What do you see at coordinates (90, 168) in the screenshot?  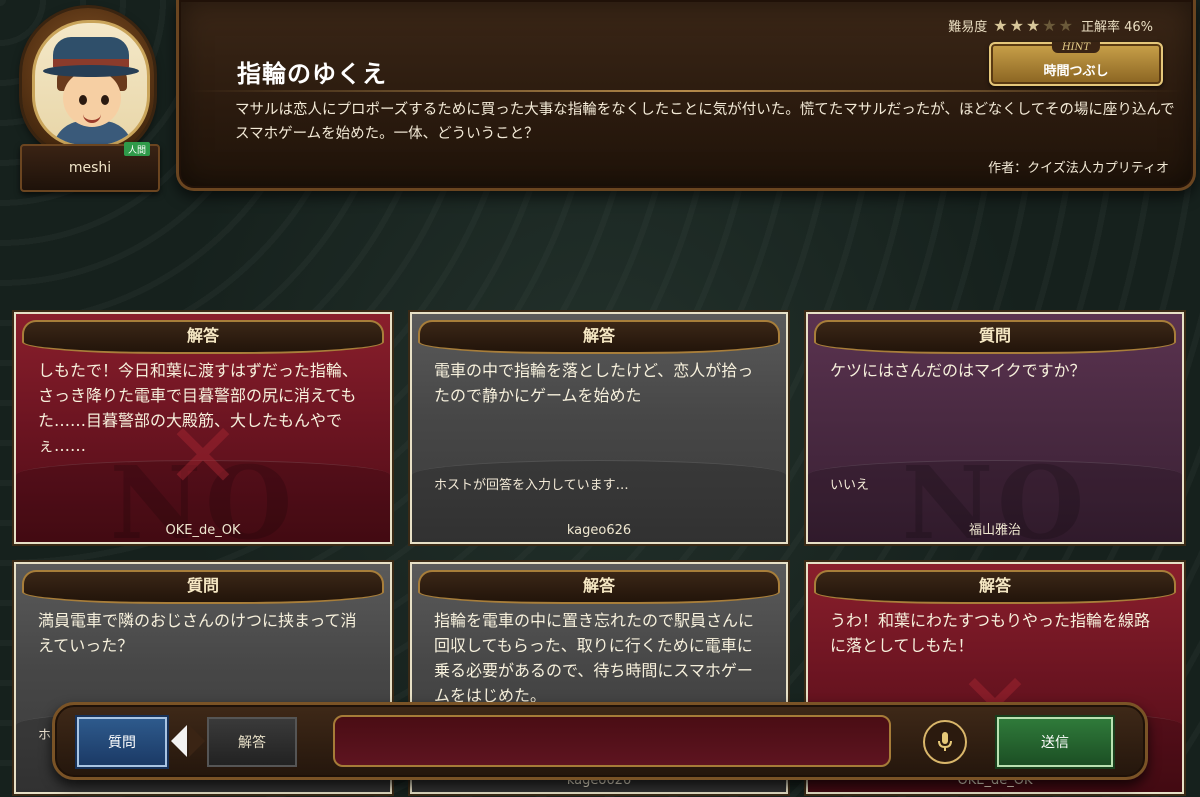 I see `player-name: meshi` at bounding box center [90, 168].